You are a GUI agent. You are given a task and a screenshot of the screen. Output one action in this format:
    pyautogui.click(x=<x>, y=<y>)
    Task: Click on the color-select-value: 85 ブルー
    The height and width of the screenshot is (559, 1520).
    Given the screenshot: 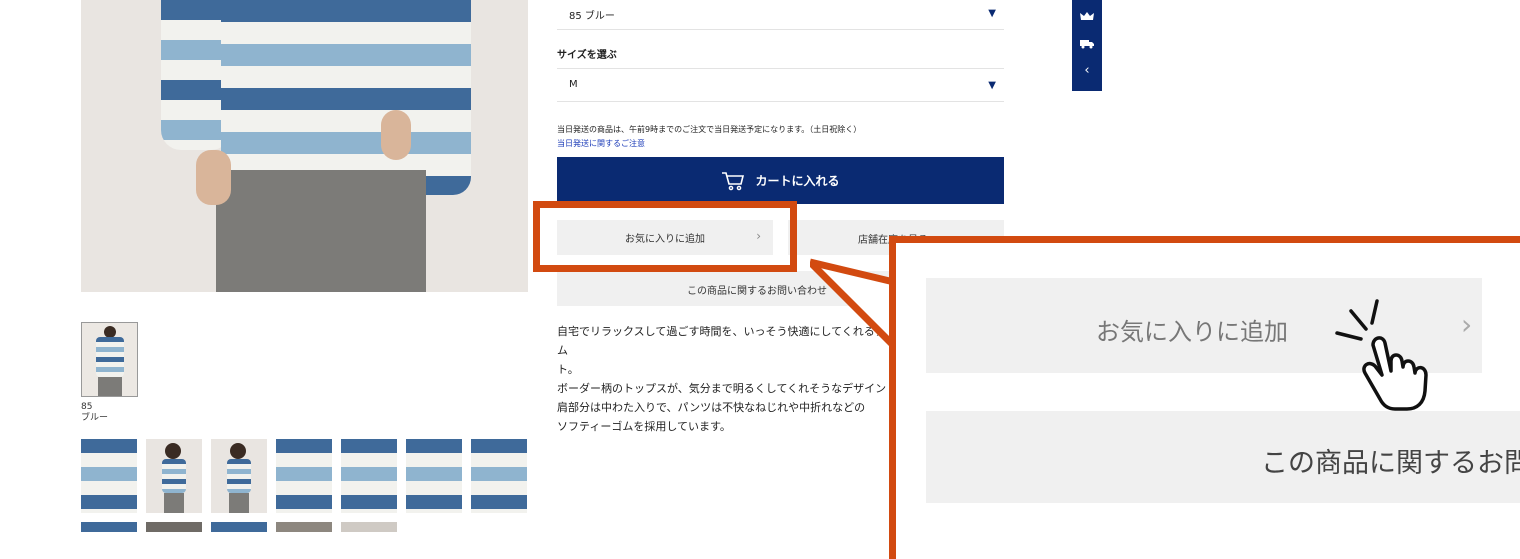 What is the action you would take?
    pyautogui.click(x=592, y=16)
    